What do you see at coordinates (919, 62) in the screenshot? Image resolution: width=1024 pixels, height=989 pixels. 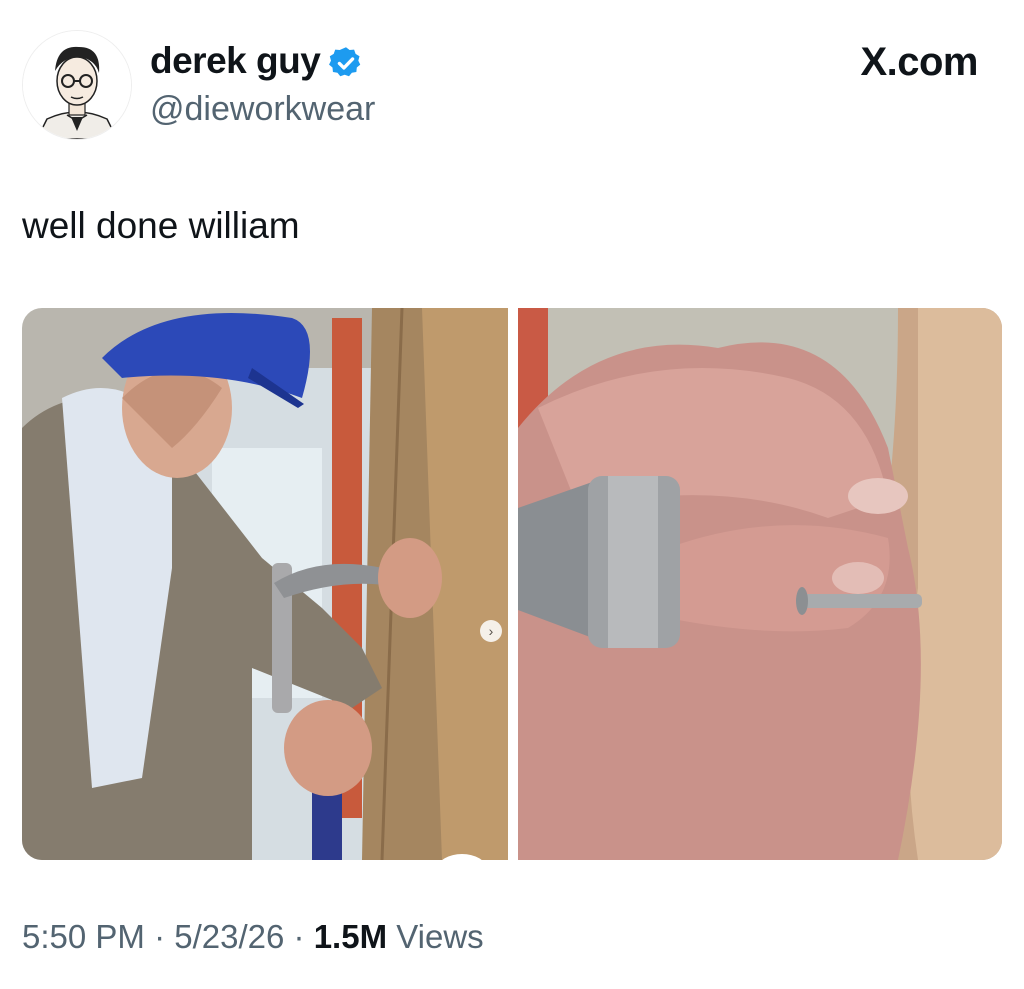 I see `x-brand-label: X.com` at bounding box center [919, 62].